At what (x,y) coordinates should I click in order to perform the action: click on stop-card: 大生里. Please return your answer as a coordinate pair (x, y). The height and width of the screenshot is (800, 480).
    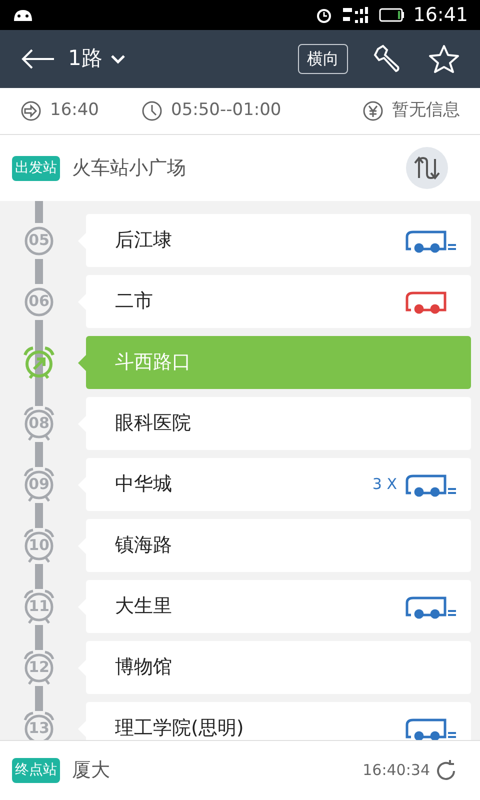
    Looking at the image, I should click on (278, 606).